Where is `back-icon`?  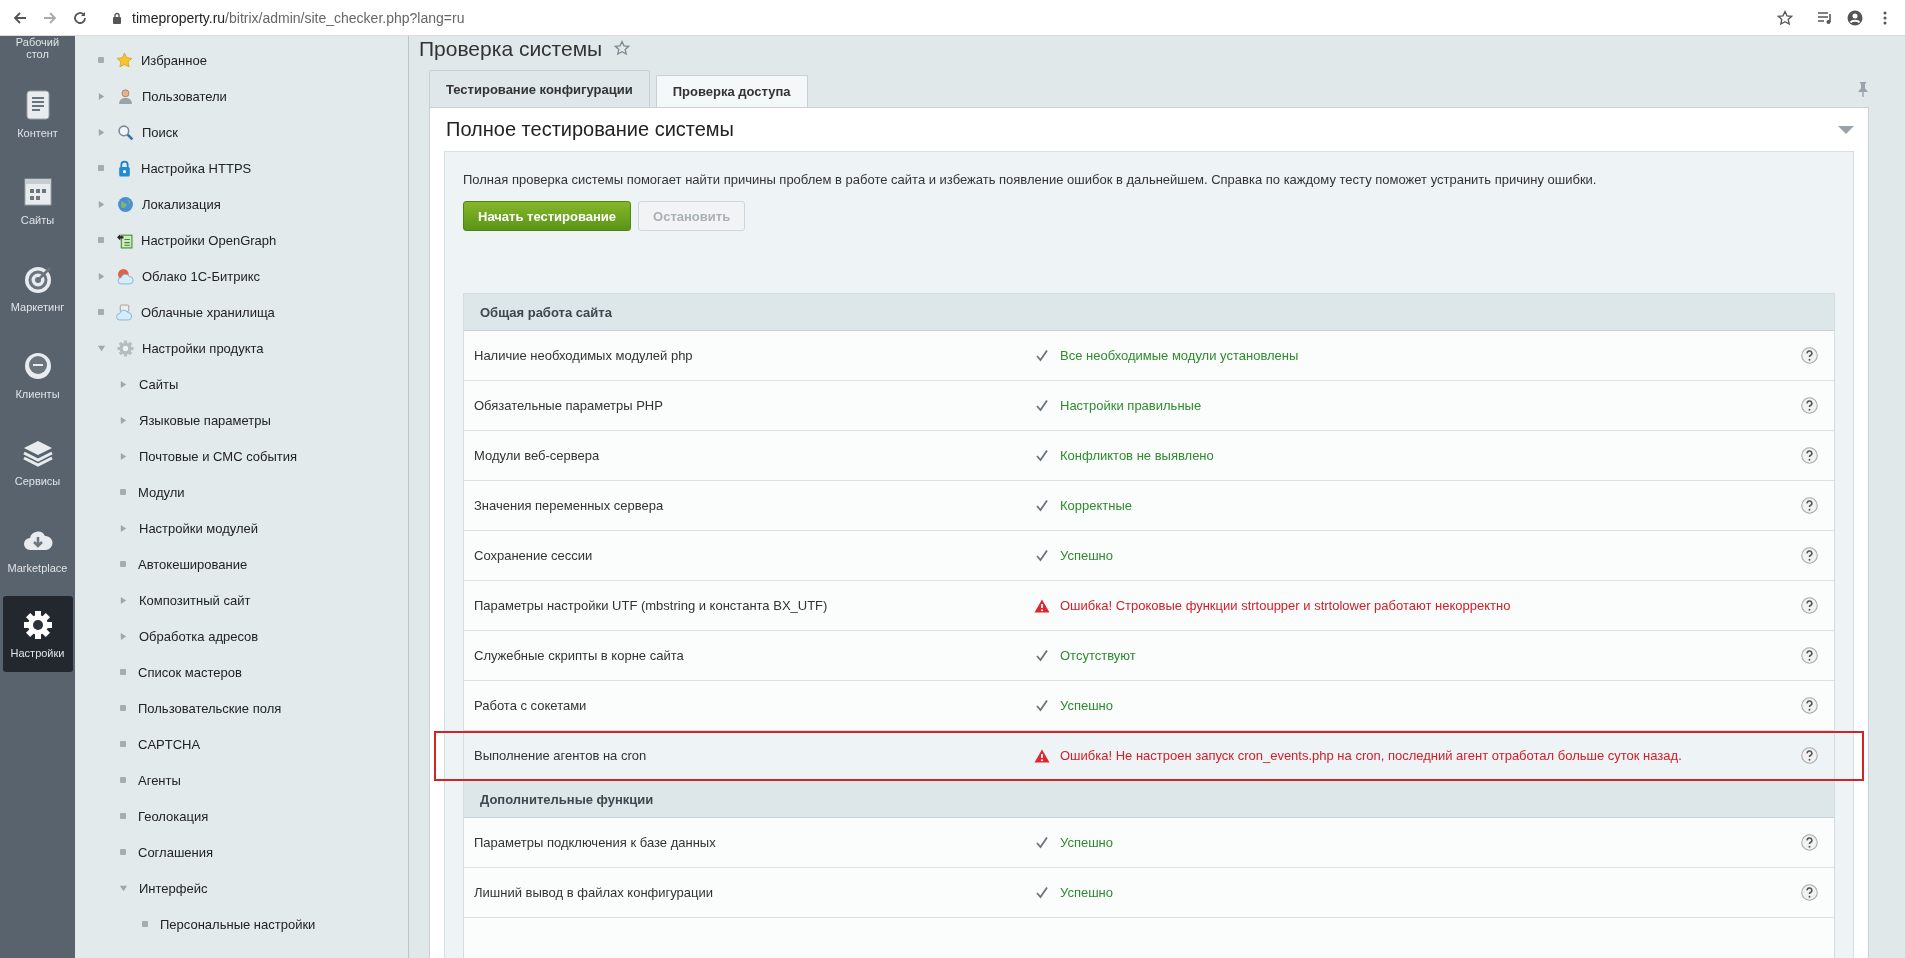 back-icon is located at coordinates (20, 17).